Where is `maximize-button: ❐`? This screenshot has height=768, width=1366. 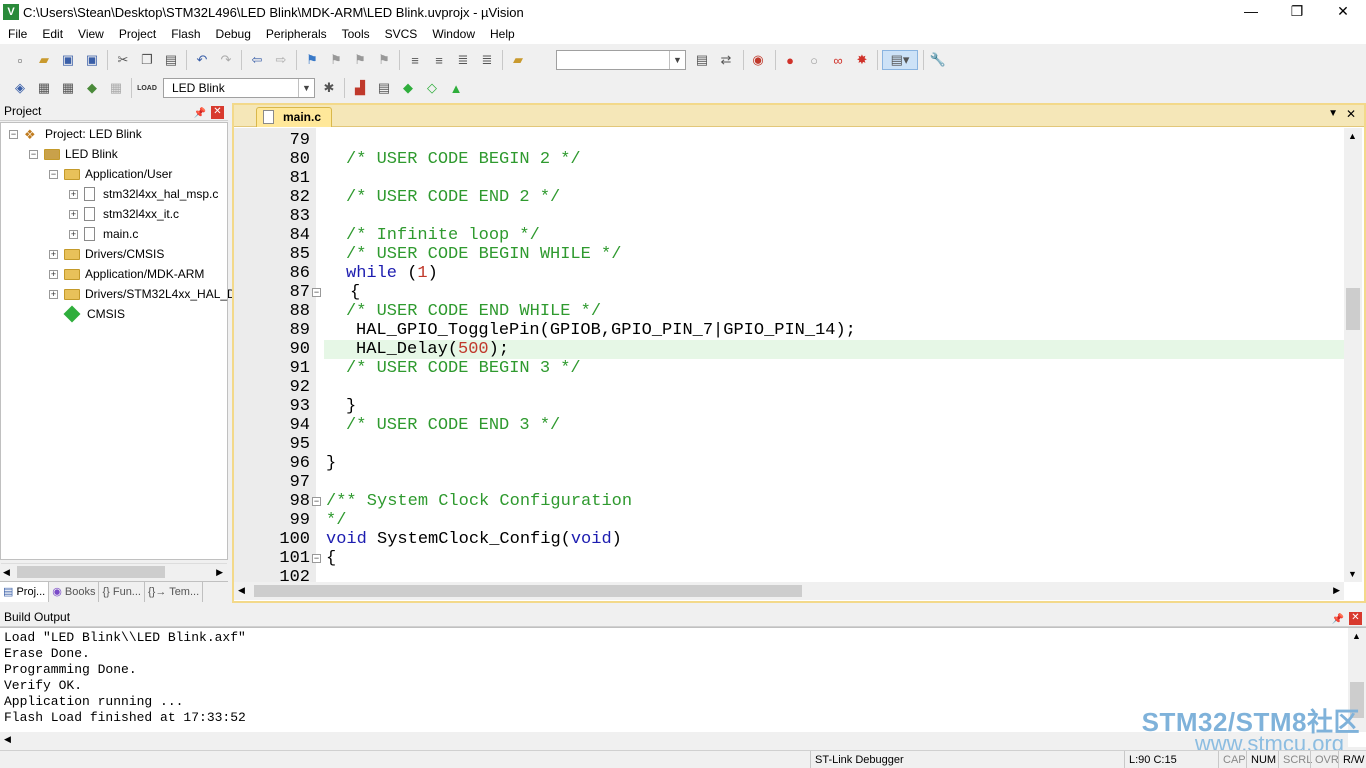
maximize-button: ❐ is located at coordinates (1297, 12).